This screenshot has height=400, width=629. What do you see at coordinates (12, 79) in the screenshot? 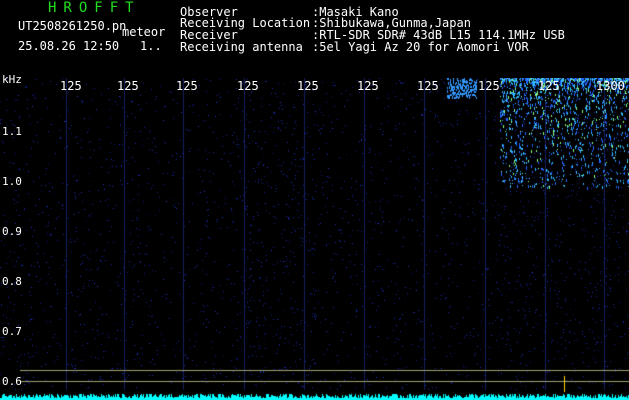
I see `y-axis-unit: kHz` at bounding box center [12, 79].